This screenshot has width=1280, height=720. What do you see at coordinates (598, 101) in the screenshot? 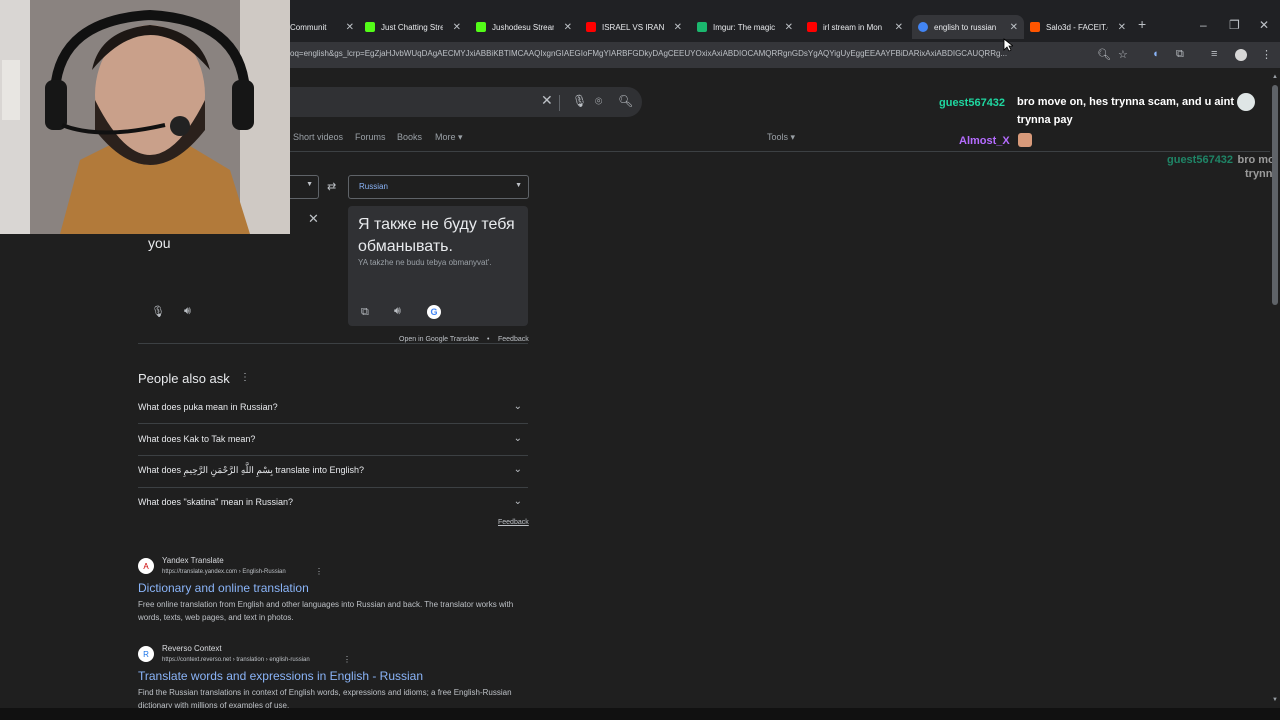
I see `lens-icon: ⌾` at bounding box center [598, 101].